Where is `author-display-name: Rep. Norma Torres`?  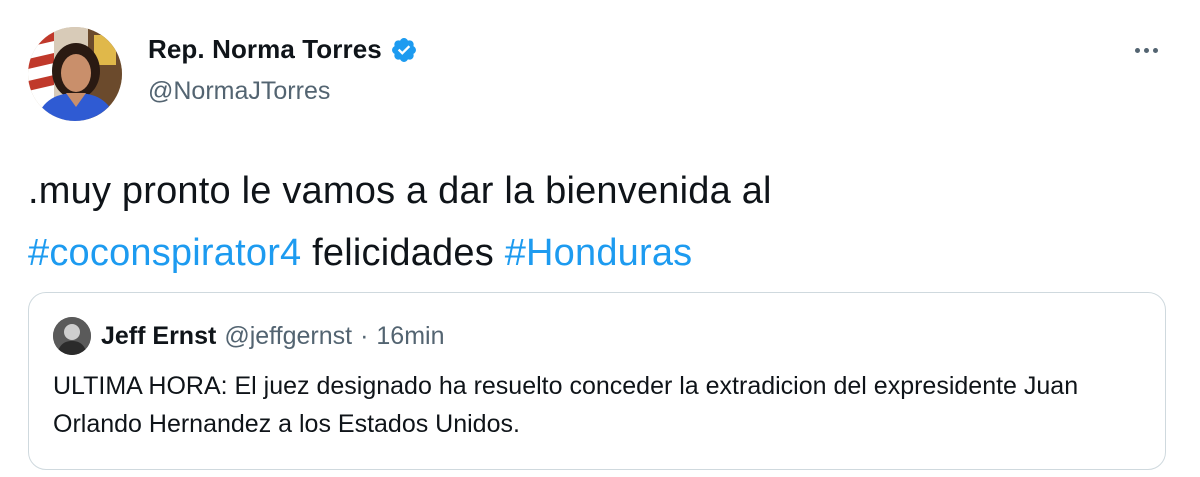
author-display-name: Rep. Norma Torres is located at coordinates (265, 49).